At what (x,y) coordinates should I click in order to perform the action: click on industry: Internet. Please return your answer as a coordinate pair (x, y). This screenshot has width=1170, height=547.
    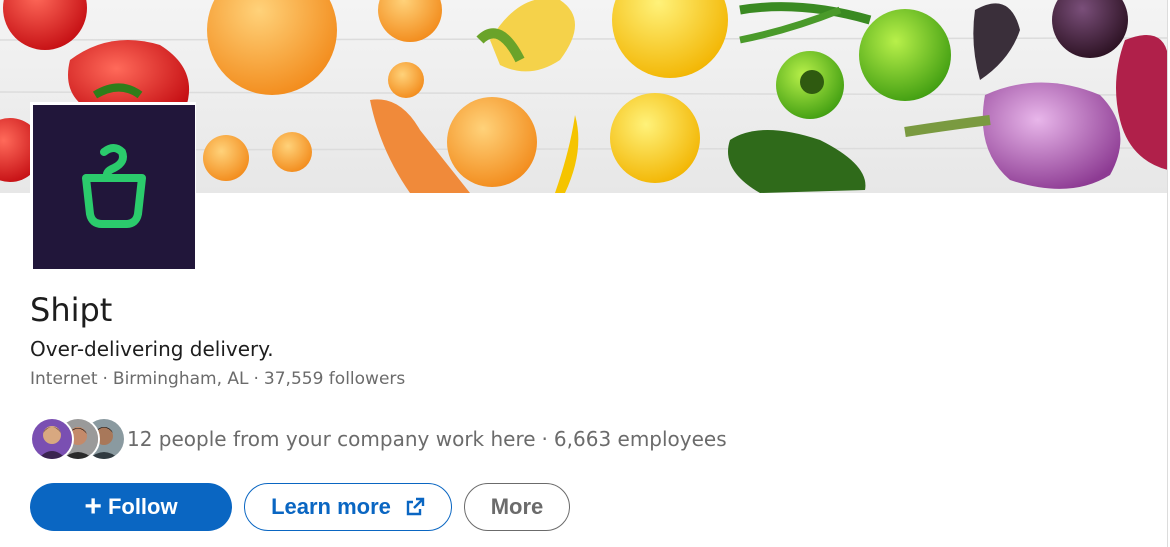
    Looking at the image, I should click on (64, 379).